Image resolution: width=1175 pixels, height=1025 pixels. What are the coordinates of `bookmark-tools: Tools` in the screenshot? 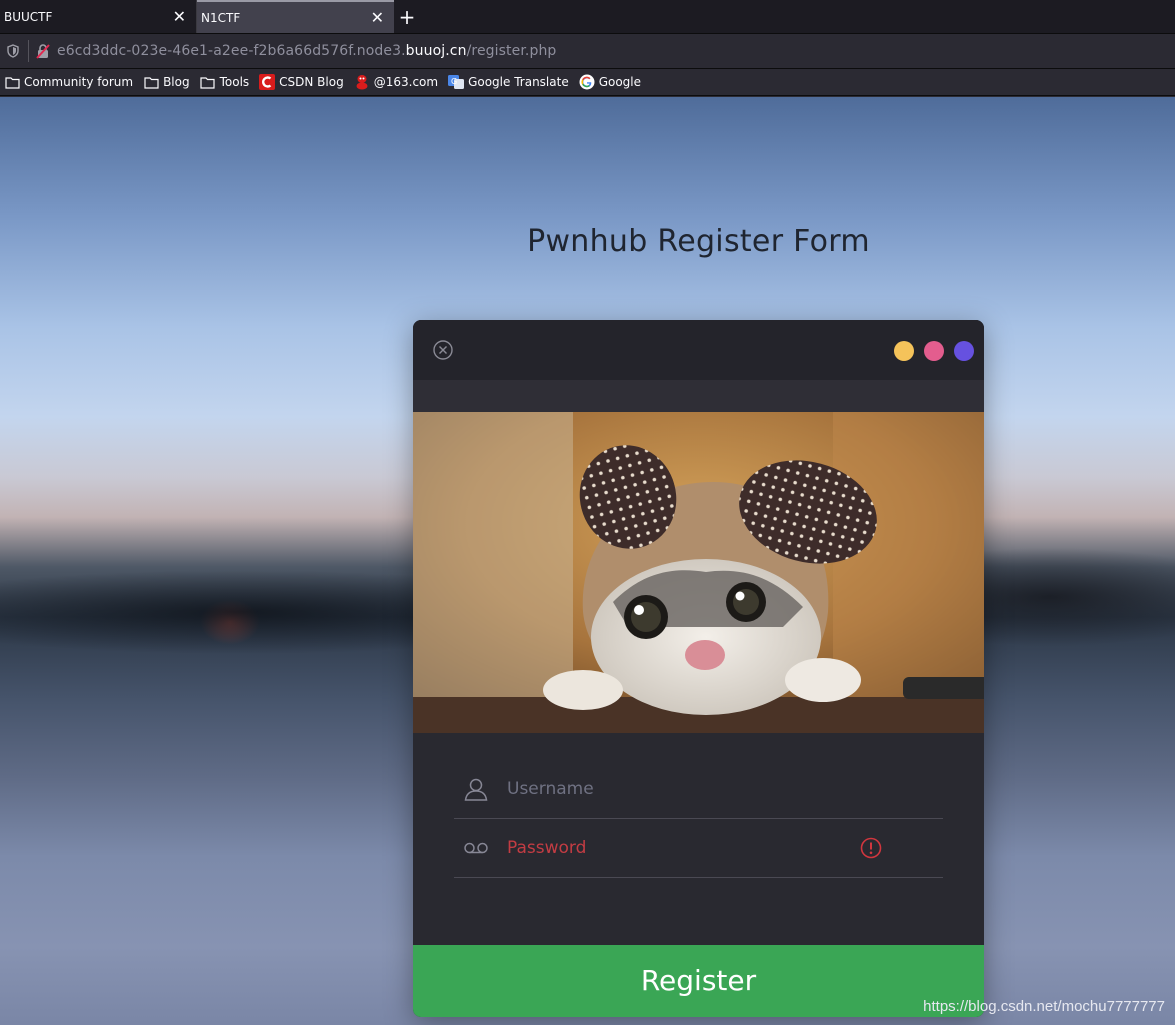 It's located at (225, 82).